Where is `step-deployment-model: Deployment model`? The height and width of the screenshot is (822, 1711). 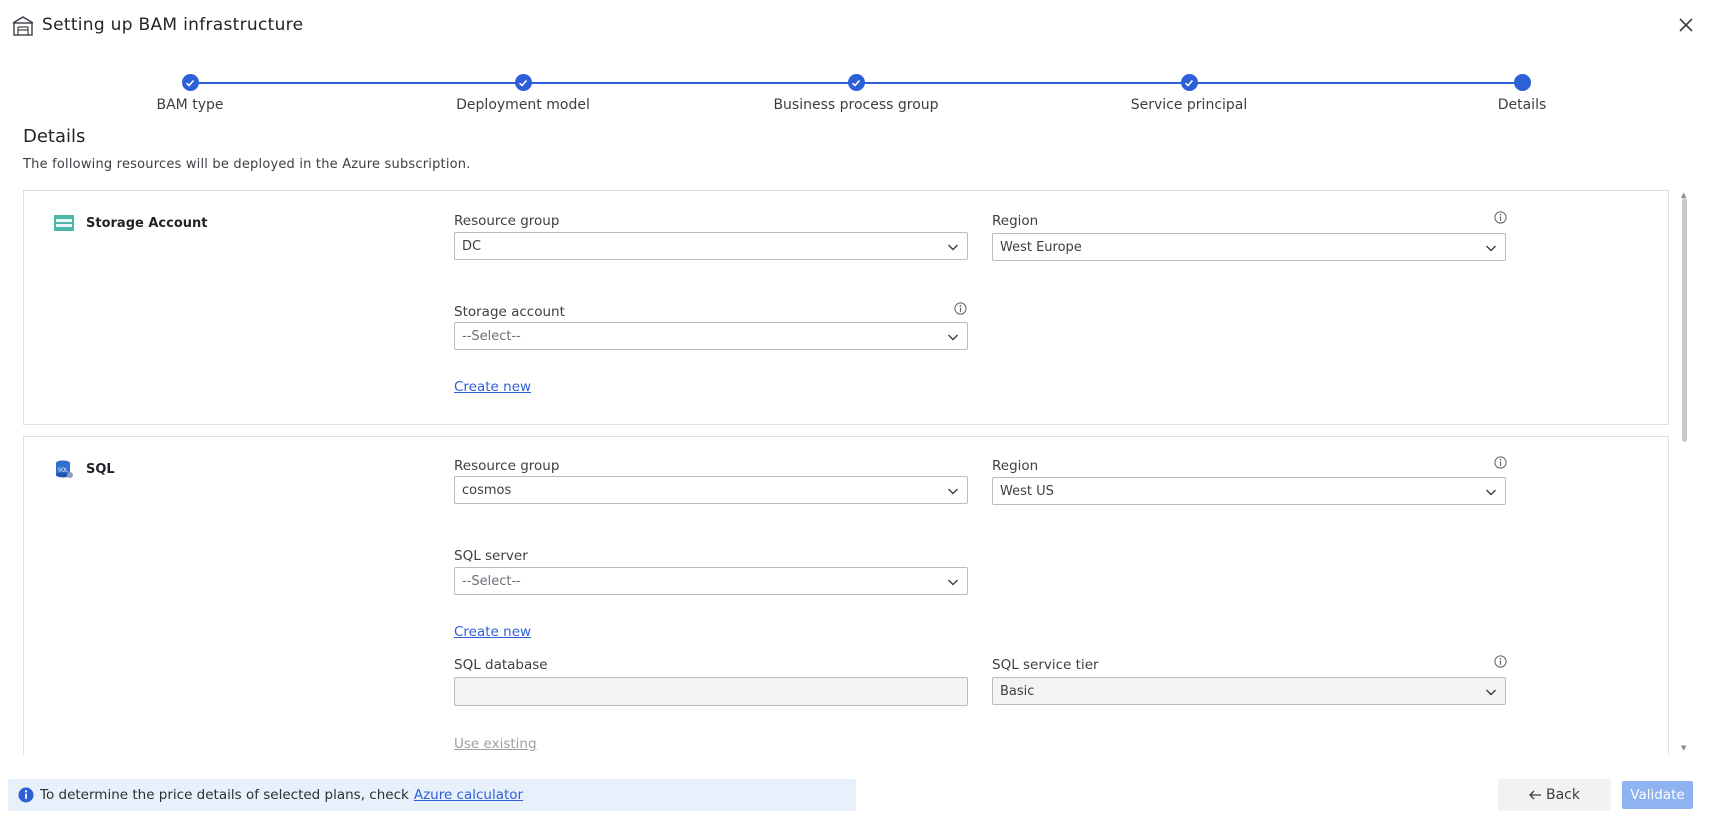
step-deployment-model: Deployment model is located at coordinates (523, 93).